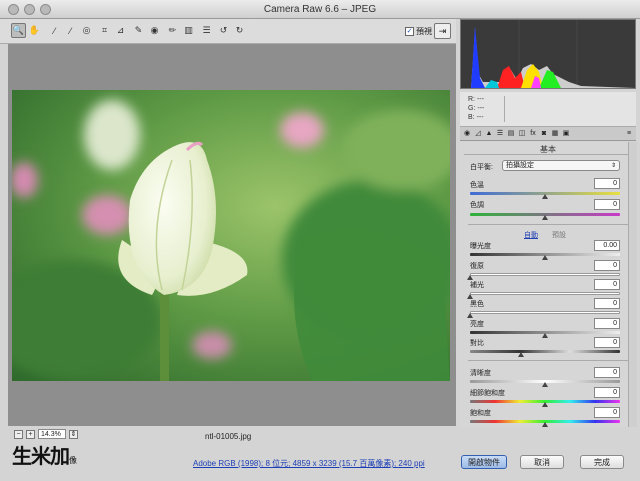 Image resolution: width=640 pixels, height=481 pixels. I want to click on tool-bar: 🔍 ✋ ⁄ ⁄ ◎ ⌗ ⊿ ✎ ◉ ✏ ▥ ☰ ↺ ↻ ✓ 預視 ⇥, so click(228, 31).